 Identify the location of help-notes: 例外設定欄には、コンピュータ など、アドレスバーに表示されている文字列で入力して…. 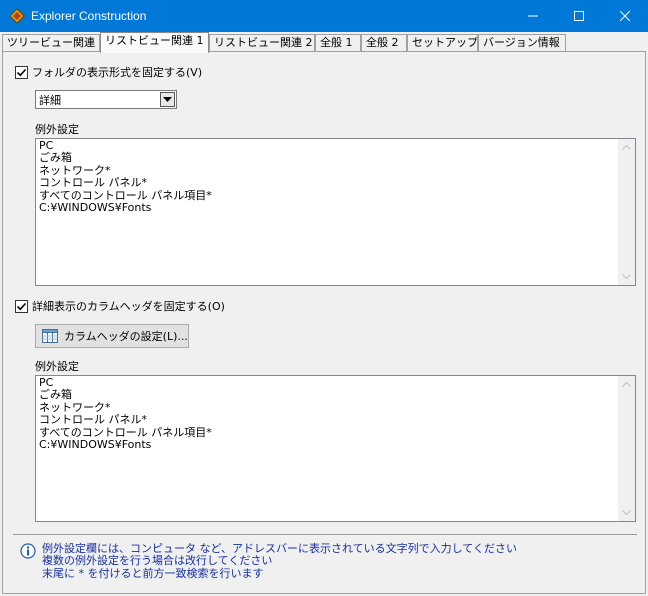
(279, 561).